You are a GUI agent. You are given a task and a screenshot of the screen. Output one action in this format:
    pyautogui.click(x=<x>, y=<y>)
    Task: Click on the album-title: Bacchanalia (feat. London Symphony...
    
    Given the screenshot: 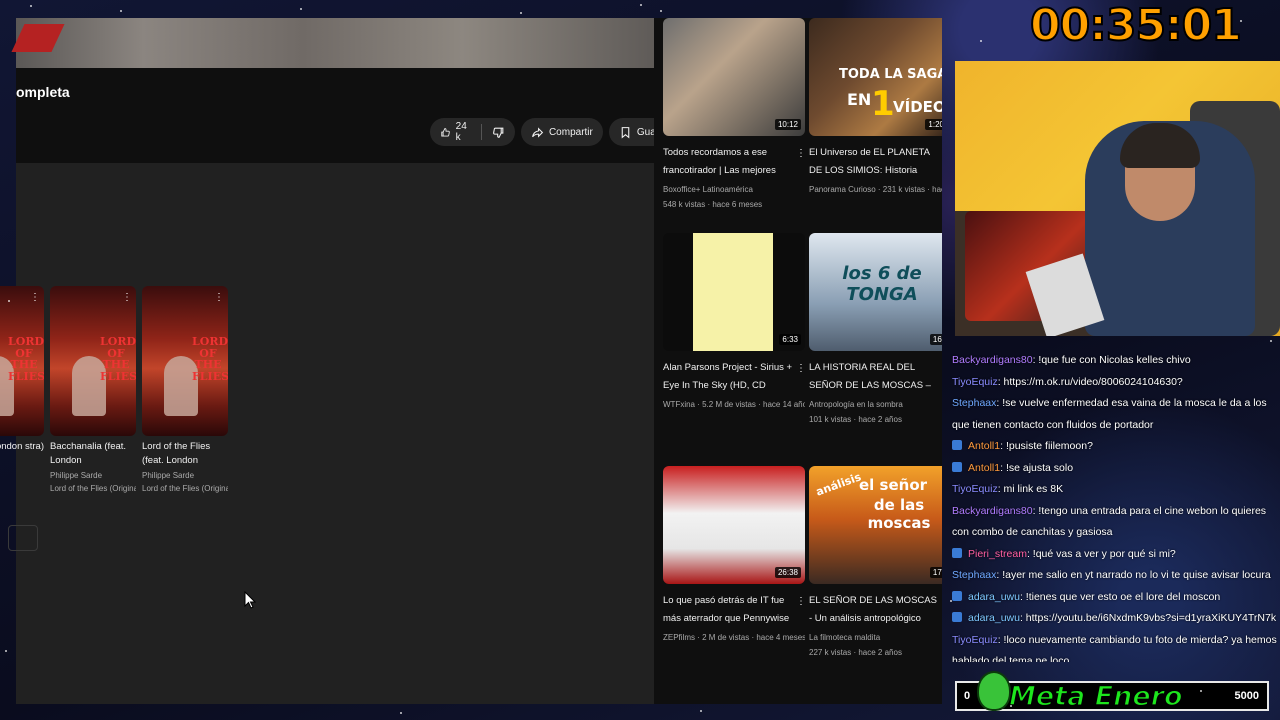 What is the action you would take?
    pyautogui.click(x=88, y=455)
    